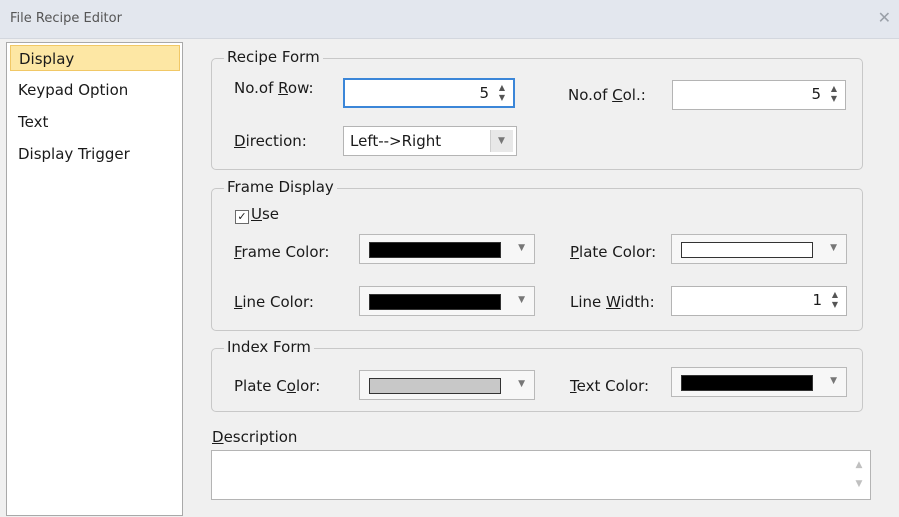 This screenshot has height=517, width=899. Describe the element at coordinates (484, 93) in the screenshot. I see `rows-value: 5` at that location.